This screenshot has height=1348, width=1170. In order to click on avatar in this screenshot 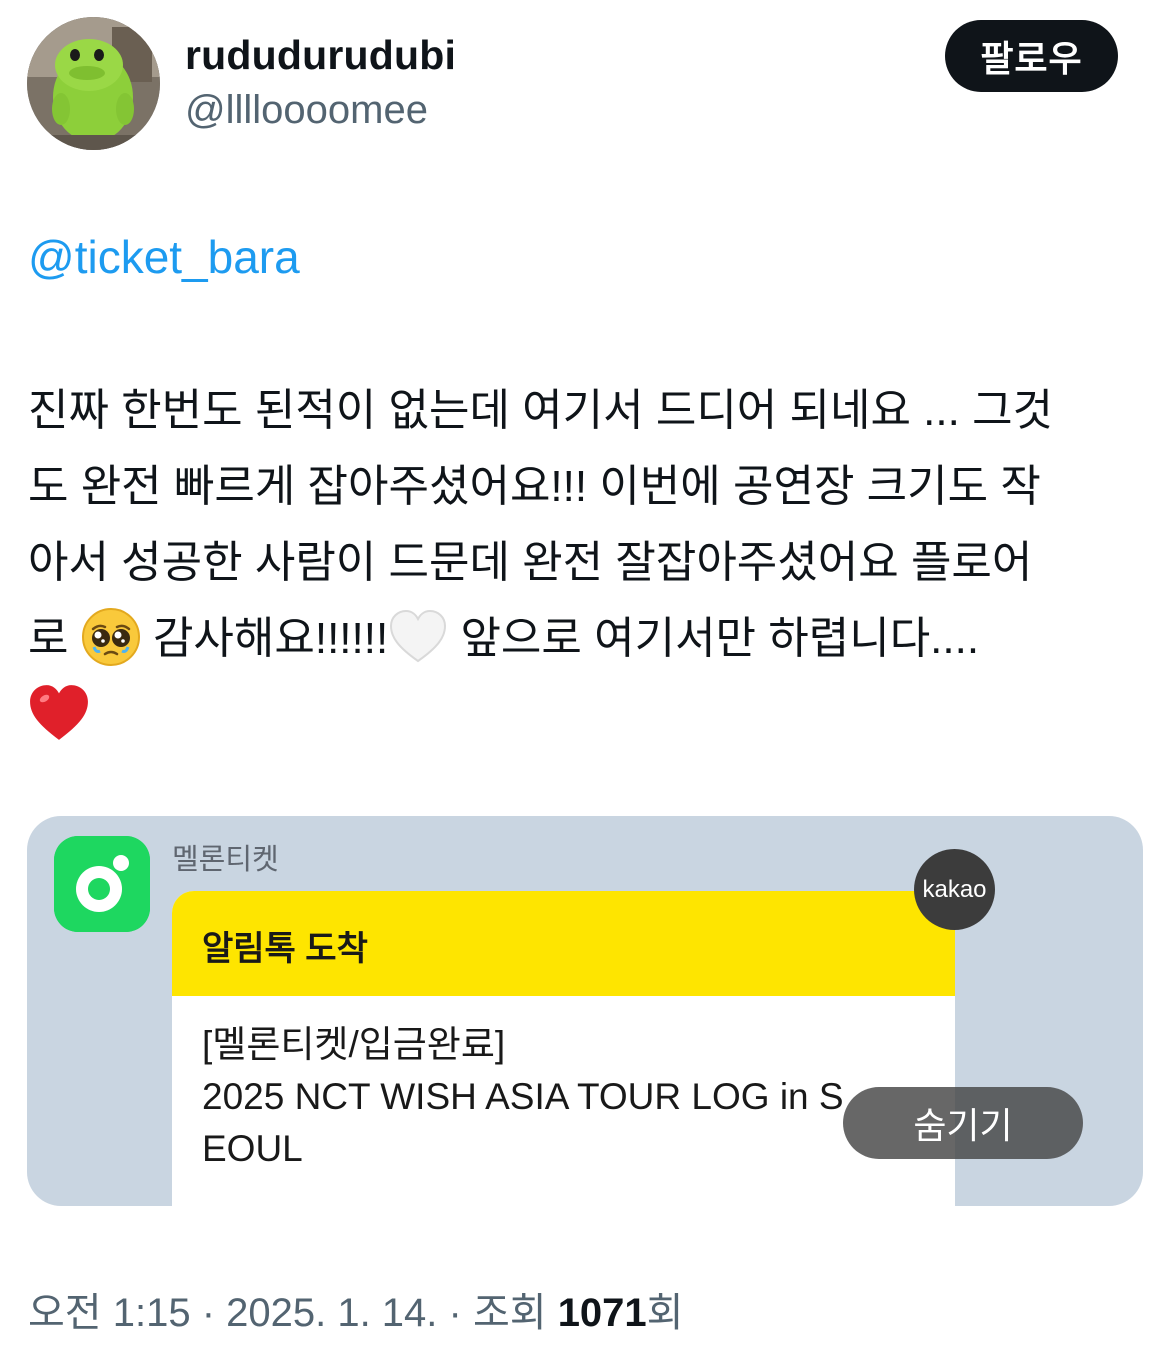, I will do `click(93, 83)`.